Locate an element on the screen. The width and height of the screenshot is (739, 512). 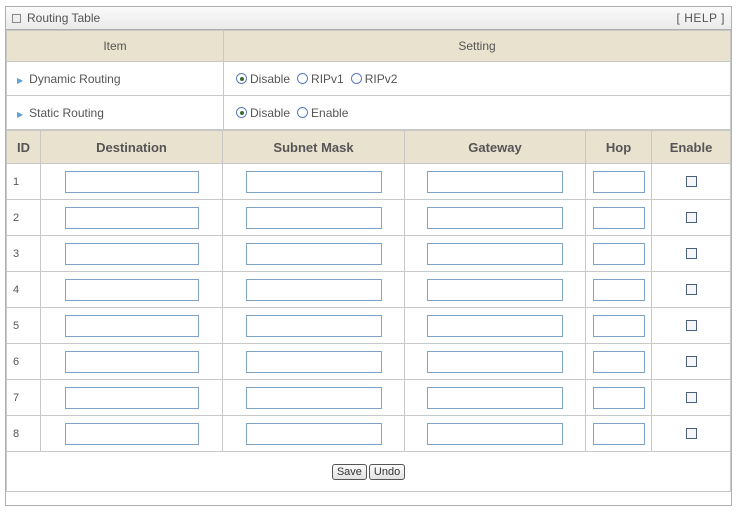
table-row: 7 is located at coordinates (368, 397).